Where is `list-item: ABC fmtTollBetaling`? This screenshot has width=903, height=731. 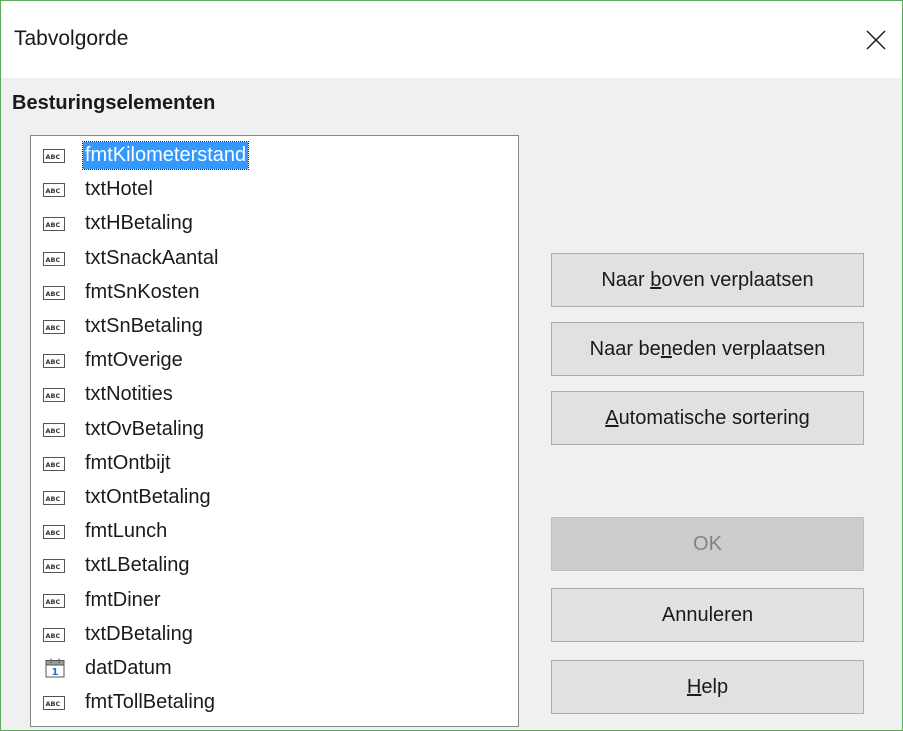
list-item: ABC fmtTollBetaling is located at coordinates (274, 703).